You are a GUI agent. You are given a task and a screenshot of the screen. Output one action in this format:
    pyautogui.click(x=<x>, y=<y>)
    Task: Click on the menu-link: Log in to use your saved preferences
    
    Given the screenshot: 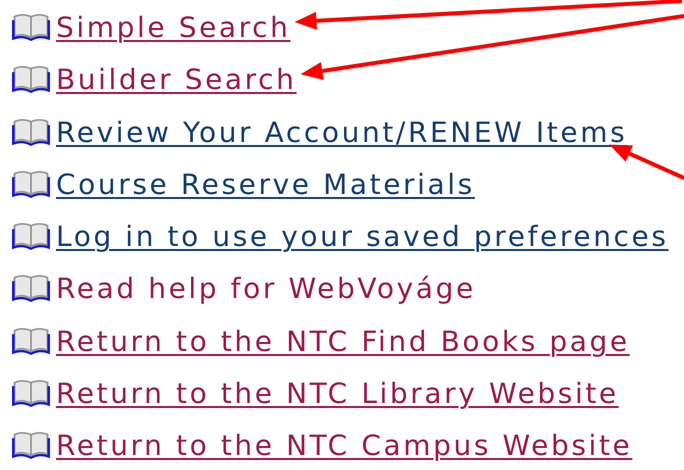 What is the action you would take?
    pyautogui.click(x=362, y=237)
    